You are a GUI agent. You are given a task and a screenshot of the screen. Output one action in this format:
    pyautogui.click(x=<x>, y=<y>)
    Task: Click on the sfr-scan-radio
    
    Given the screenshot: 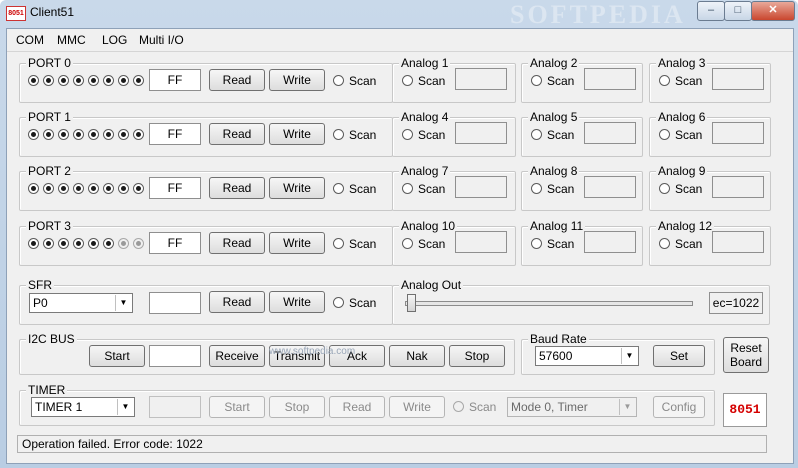 What is the action you would take?
    pyautogui.click(x=338, y=302)
    